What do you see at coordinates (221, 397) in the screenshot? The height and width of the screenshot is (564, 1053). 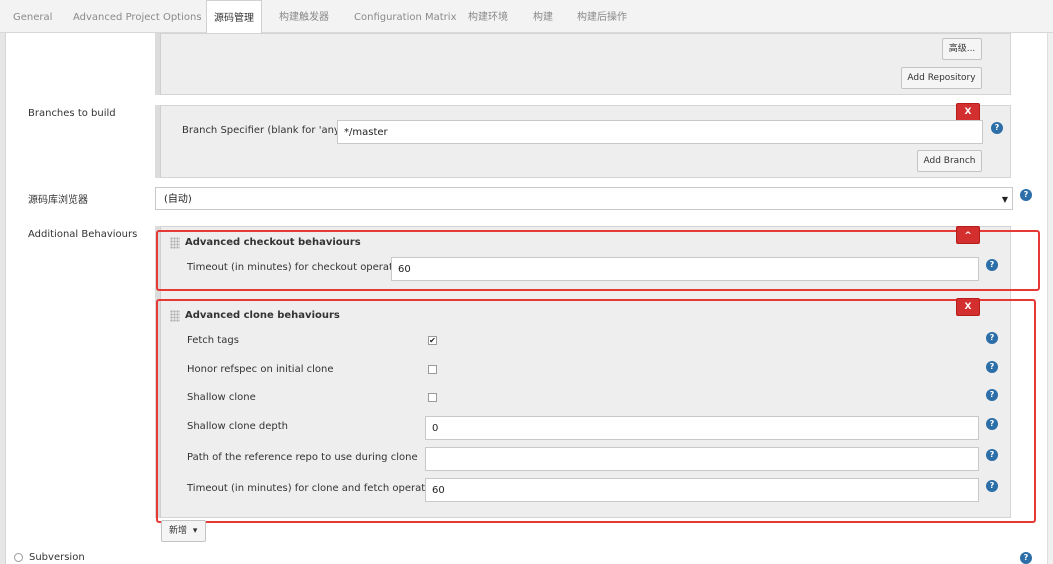 I see `shallow-clone-label: Shallow clone` at bounding box center [221, 397].